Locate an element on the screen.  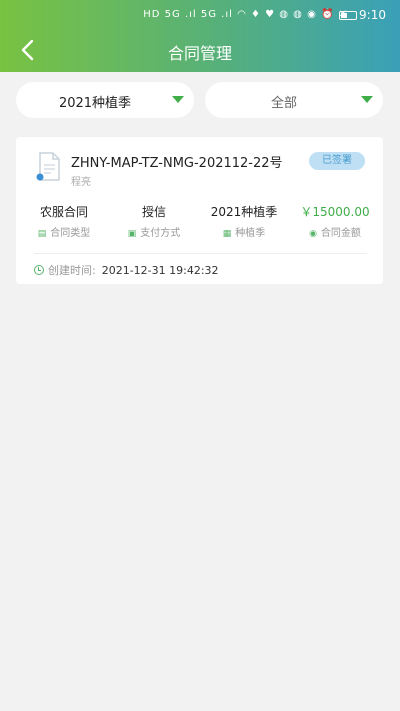
payment-method-label: 支付方式 is located at coordinates (160, 233).